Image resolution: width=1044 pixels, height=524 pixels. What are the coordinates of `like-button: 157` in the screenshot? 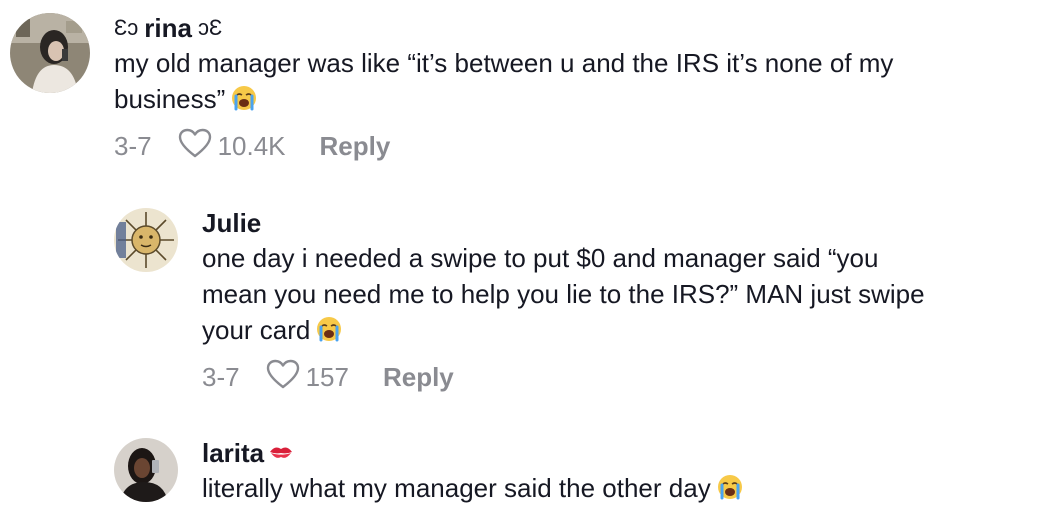 It's located at (307, 377).